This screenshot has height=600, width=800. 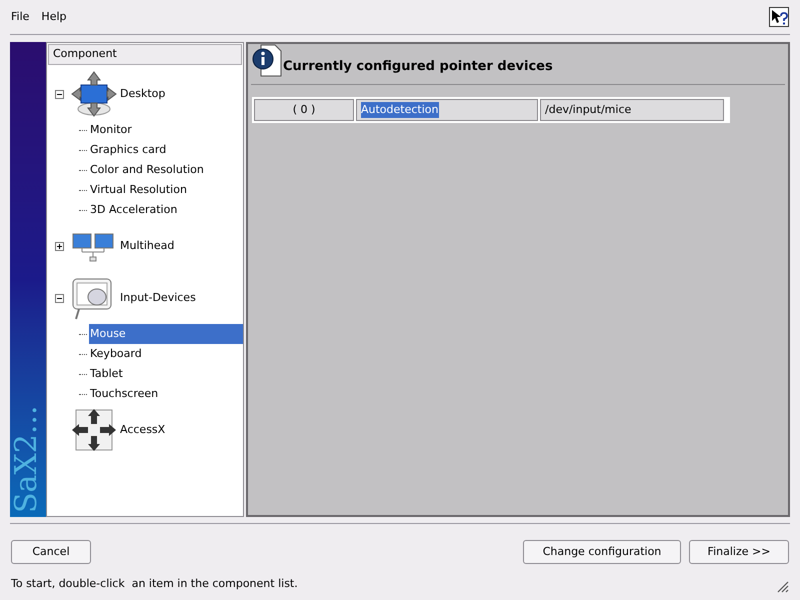 What do you see at coordinates (94, 94) in the screenshot?
I see `desktop-arrows-icon` at bounding box center [94, 94].